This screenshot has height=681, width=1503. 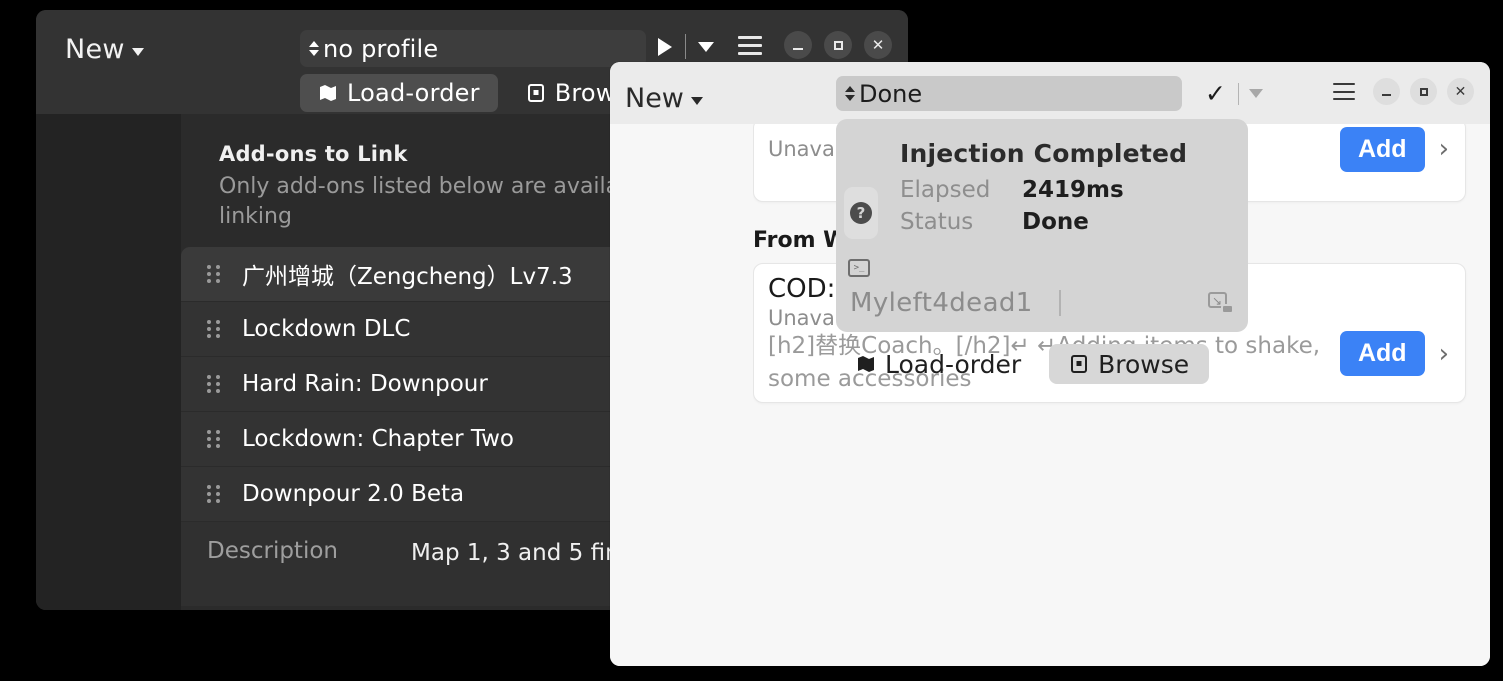 I want to click on detail-key: Status, so click(x=937, y=222).